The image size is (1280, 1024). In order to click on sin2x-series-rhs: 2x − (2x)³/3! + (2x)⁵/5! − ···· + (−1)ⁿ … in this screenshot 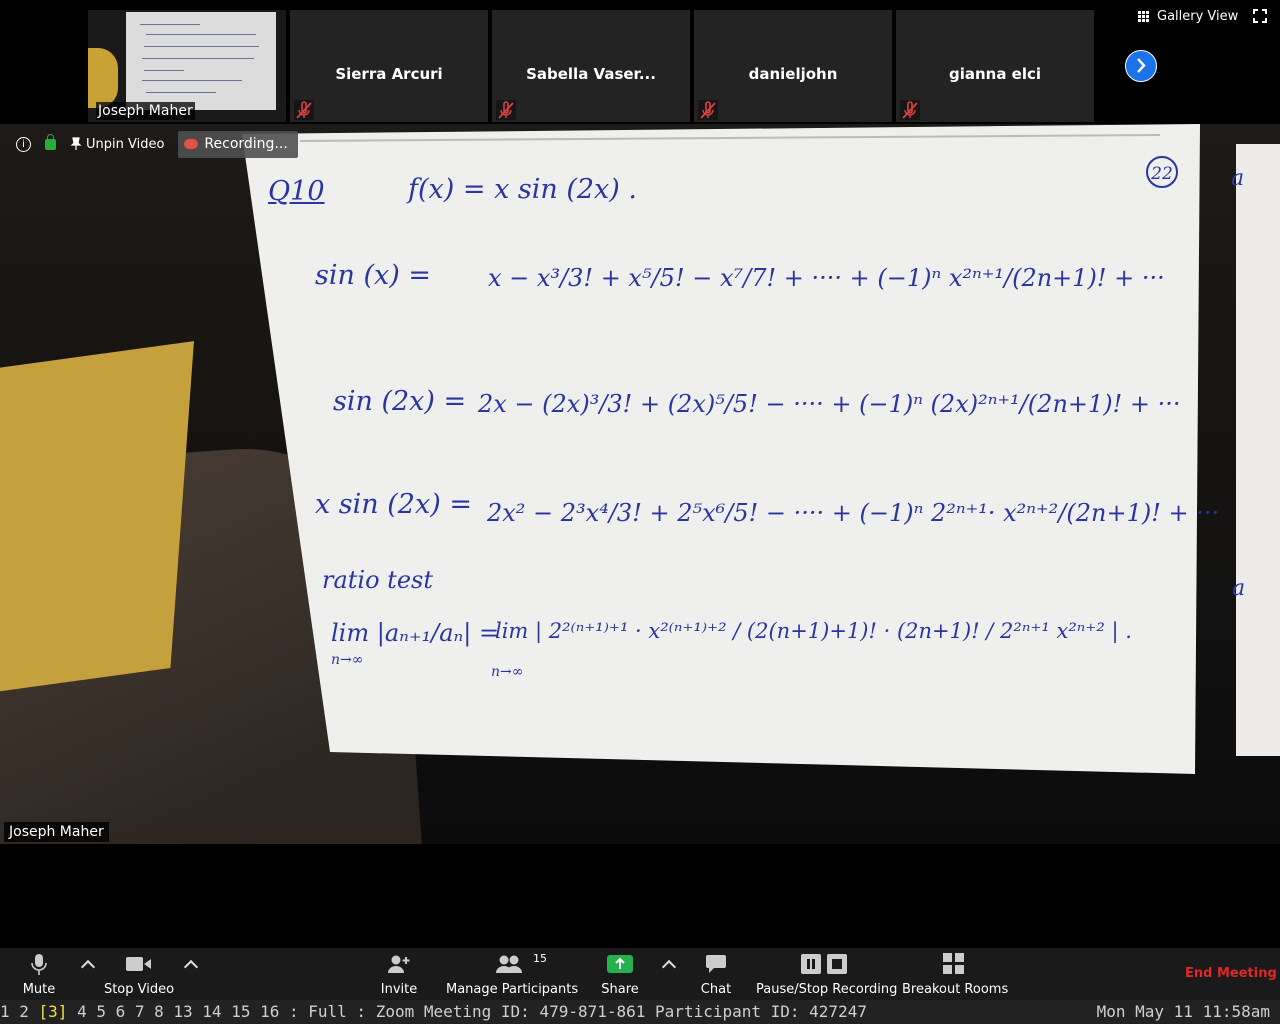, I will do `click(829, 404)`.